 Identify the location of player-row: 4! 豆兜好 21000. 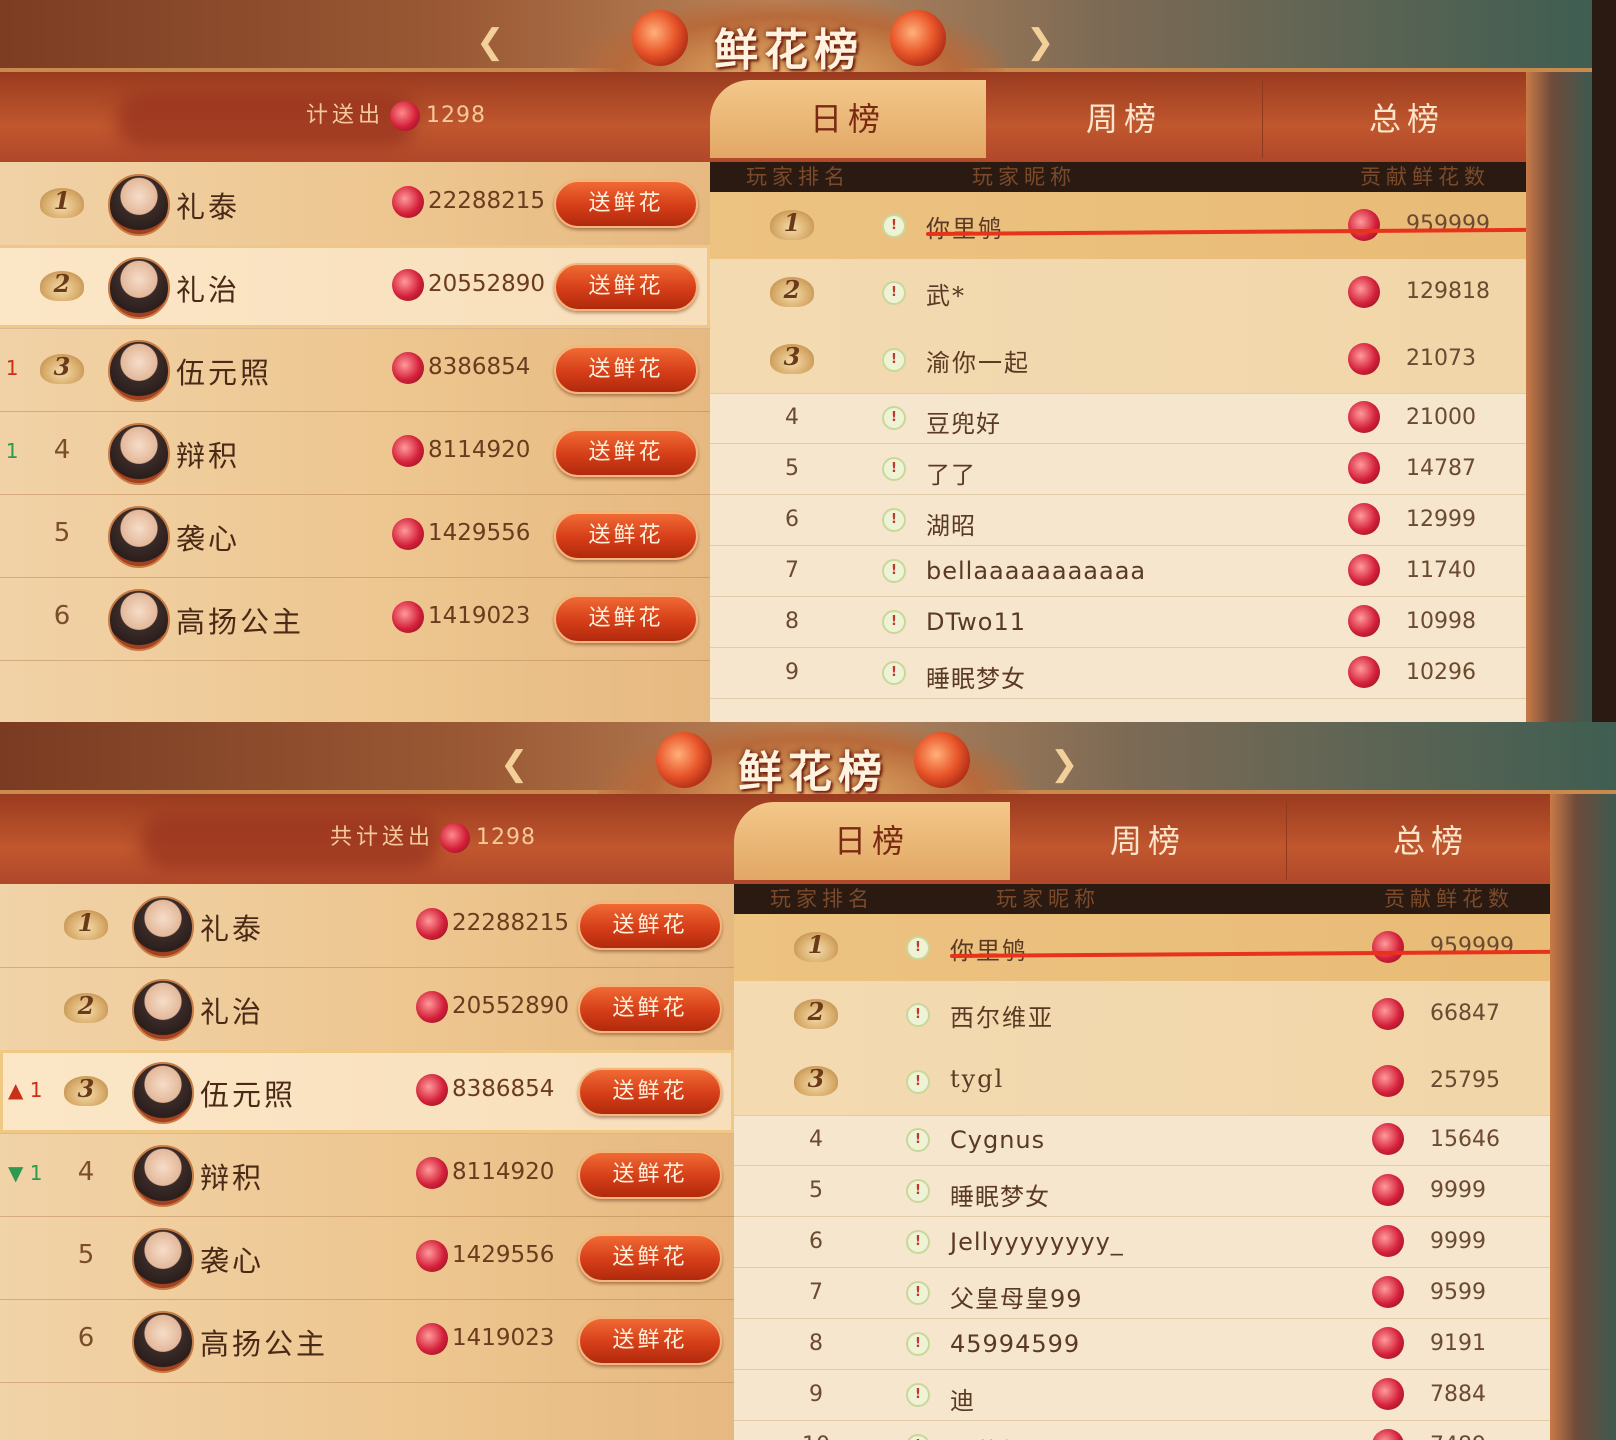
(1118, 418).